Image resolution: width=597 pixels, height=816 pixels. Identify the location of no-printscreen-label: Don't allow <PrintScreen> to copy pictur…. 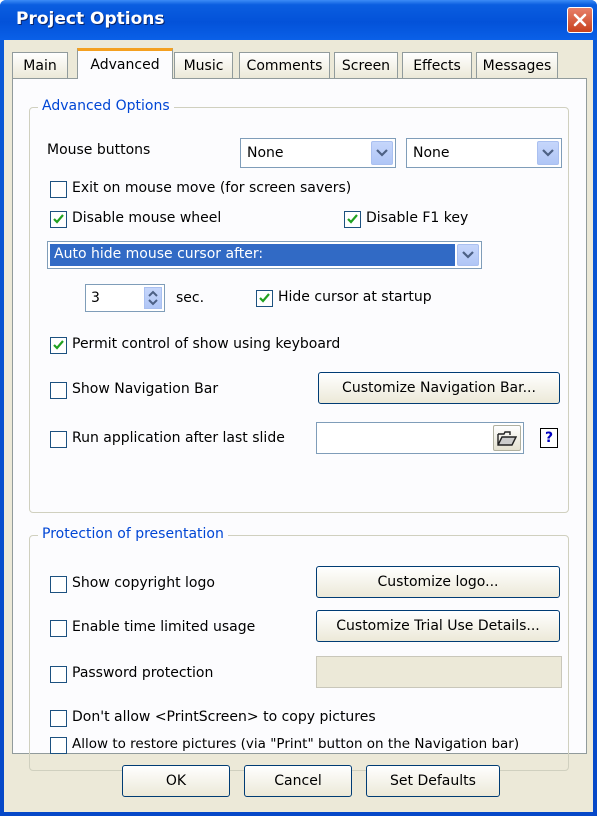
(224, 717).